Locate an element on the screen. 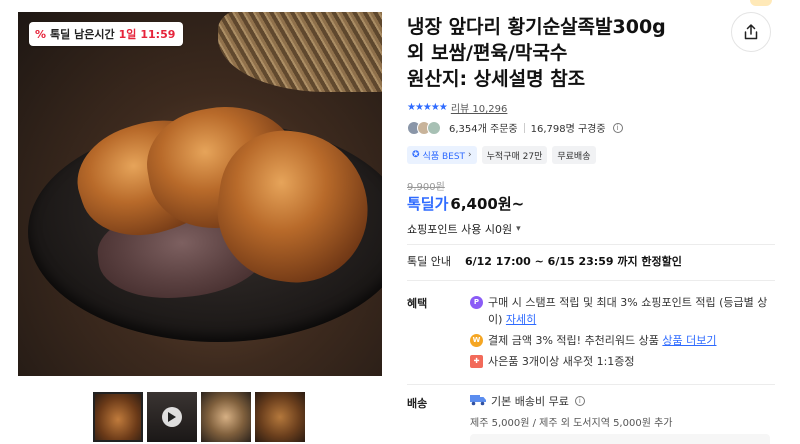  star-rating-icon: ★★★★★ is located at coordinates (427, 107).